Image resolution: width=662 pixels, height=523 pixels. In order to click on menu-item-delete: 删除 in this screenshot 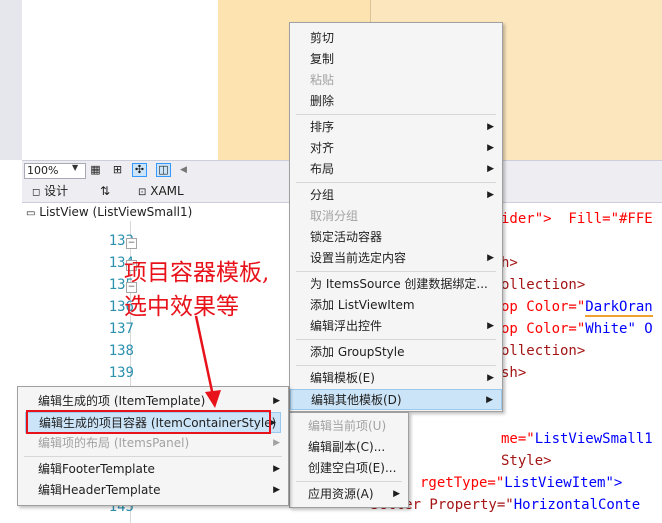, I will do `click(396, 101)`.